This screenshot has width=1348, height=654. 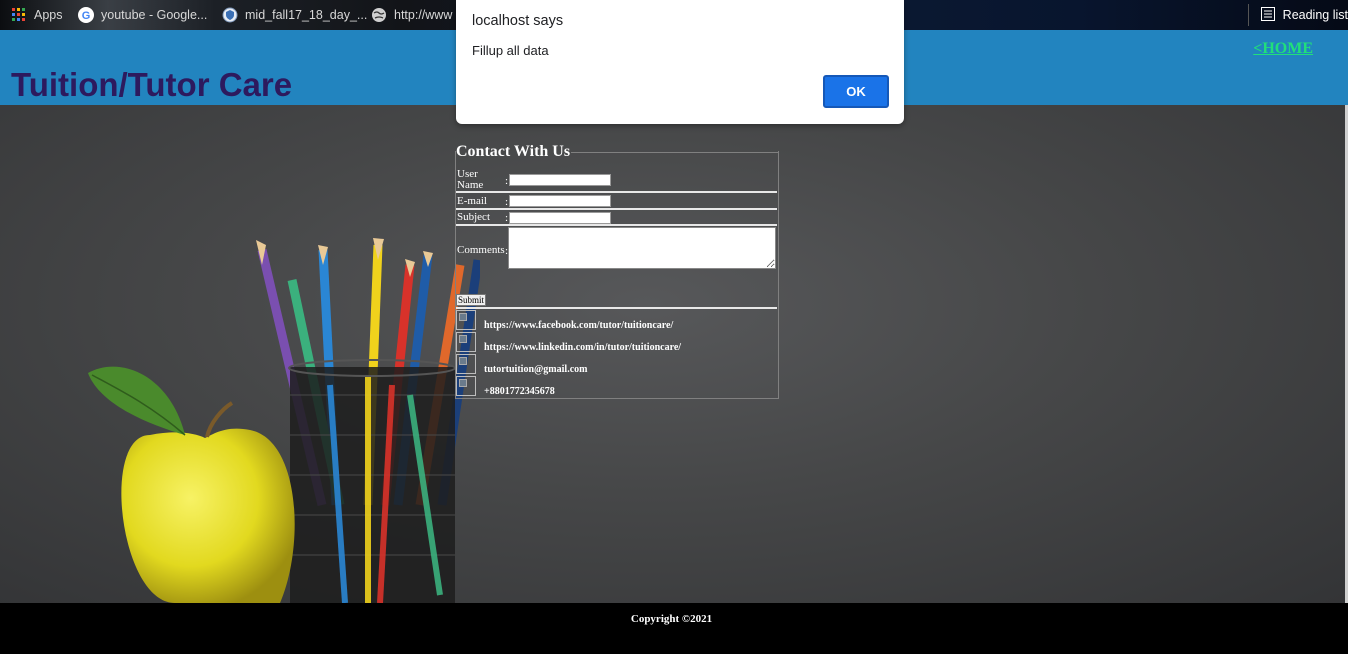 I want to click on reading-list-label: Reading list, so click(x=1315, y=15).